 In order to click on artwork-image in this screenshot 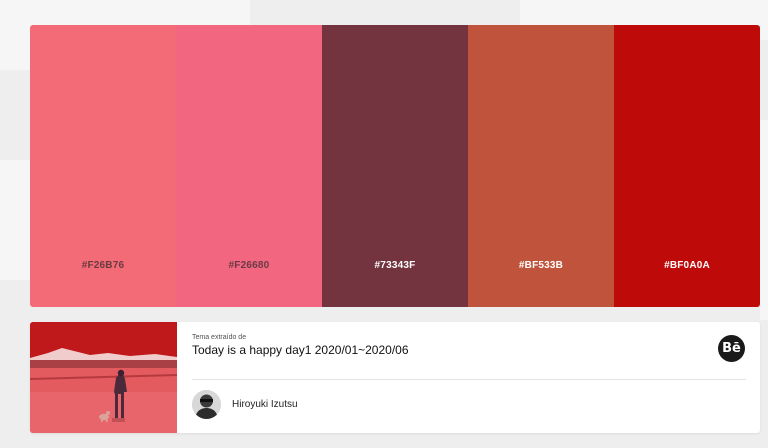, I will do `click(103, 377)`.